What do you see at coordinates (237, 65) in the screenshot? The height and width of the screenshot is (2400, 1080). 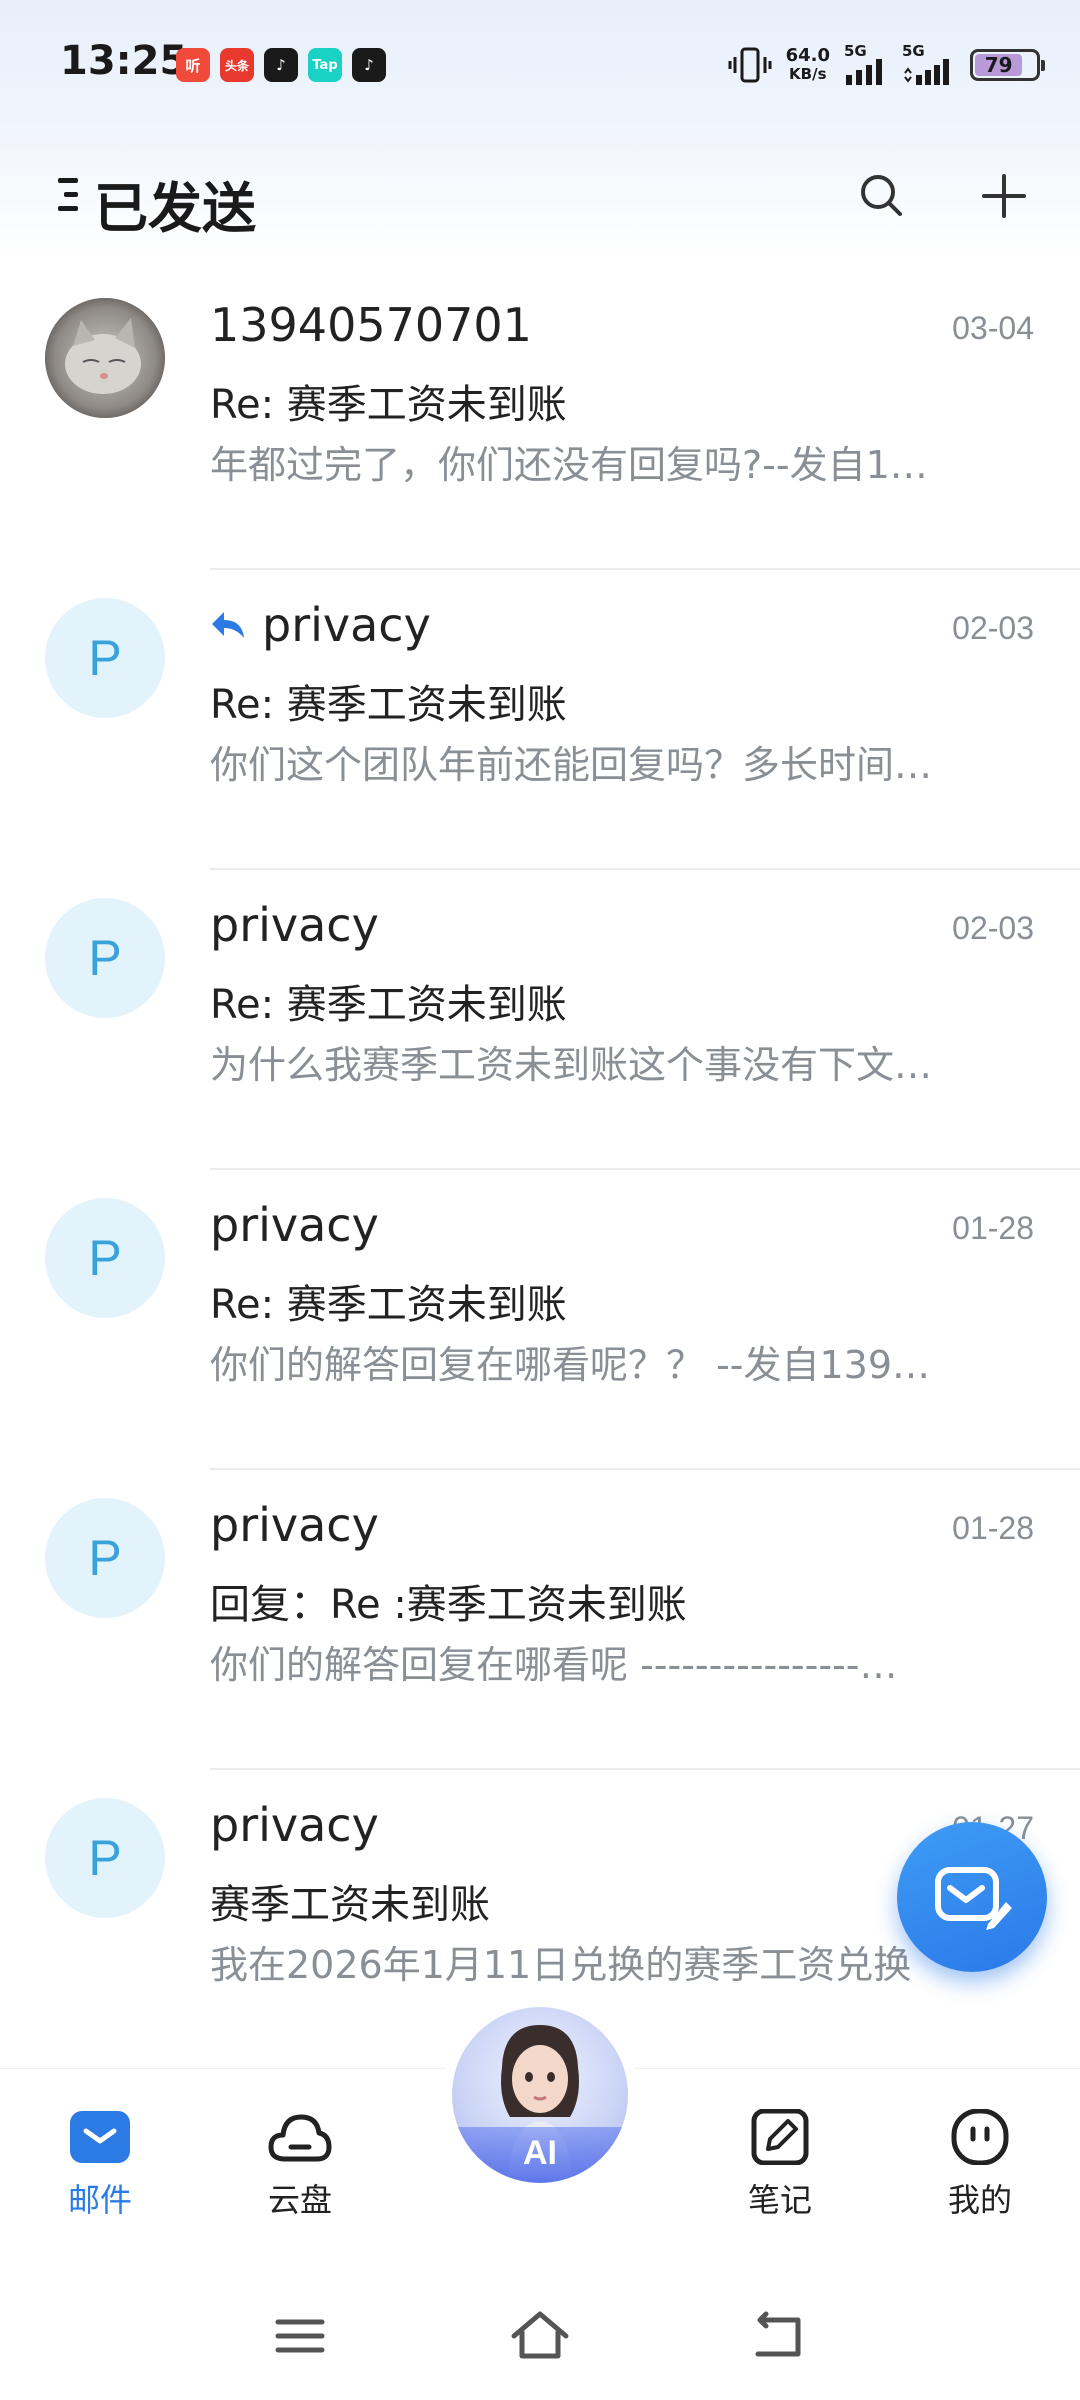 I see `toutiao-app-icon: 头条` at bounding box center [237, 65].